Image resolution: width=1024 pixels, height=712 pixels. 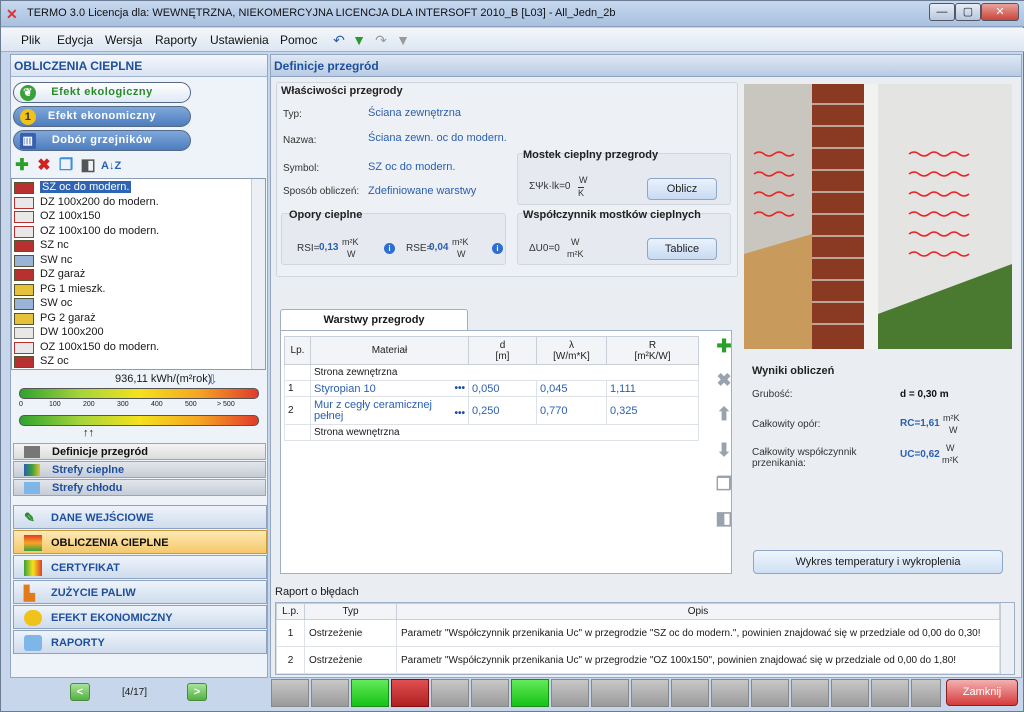 What do you see at coordinates (571, 388) in the screenshot?
I see `lambda-cell: 0,045` at bounding box center [571, 388].